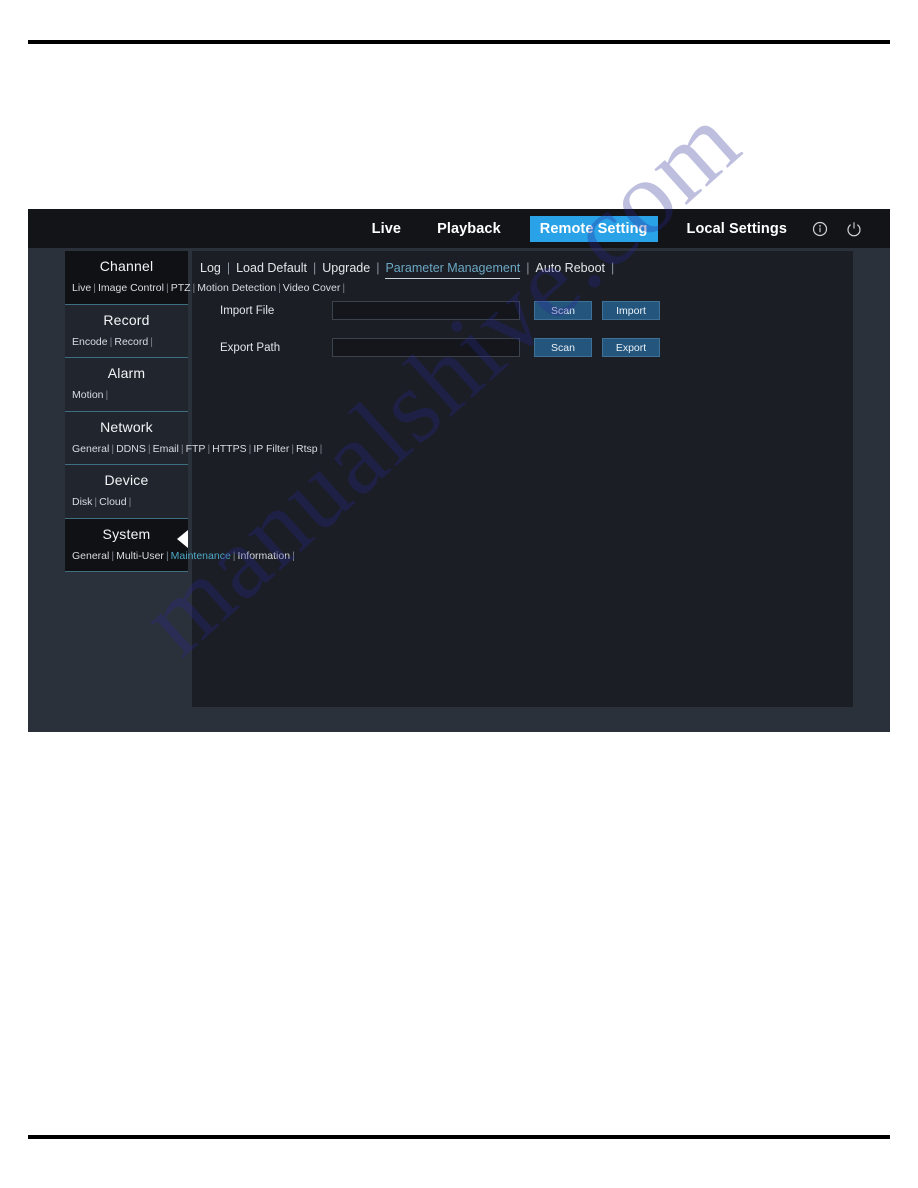 The height and width of the screenshot is (1188, 918). I want to click on sidebar-group-title: System, so click(126, 533).